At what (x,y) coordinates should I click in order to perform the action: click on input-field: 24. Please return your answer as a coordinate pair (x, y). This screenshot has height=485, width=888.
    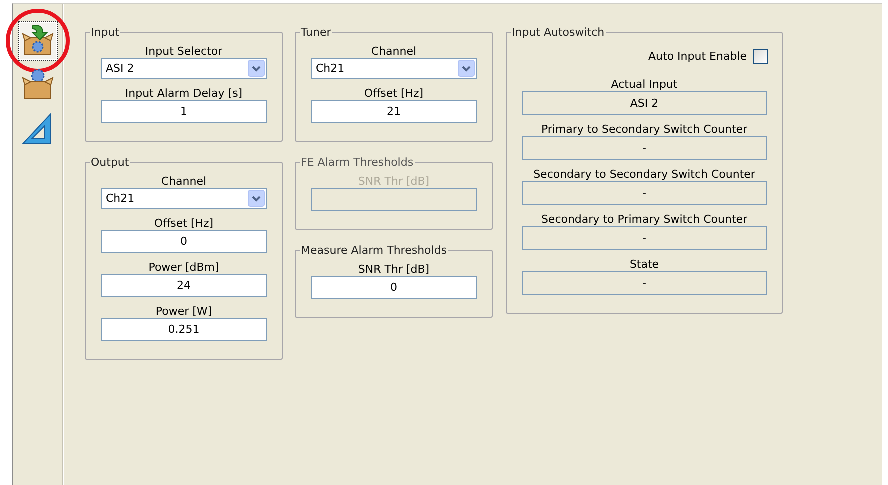
    Looking at the image, I should click on (184, 285).